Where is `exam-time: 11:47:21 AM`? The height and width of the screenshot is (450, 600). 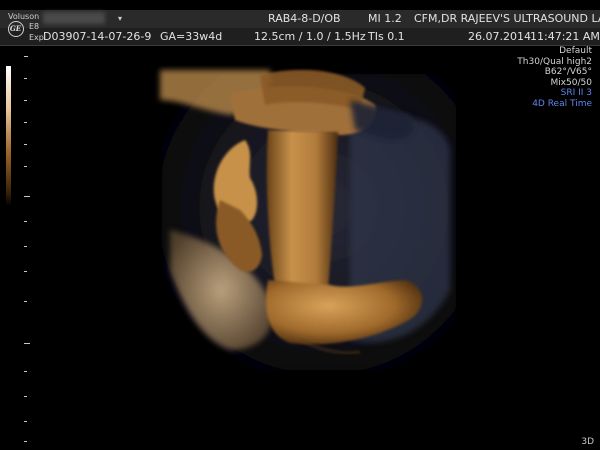 exam-time: 11:47:21 AM is located at coordinates (565, 36).